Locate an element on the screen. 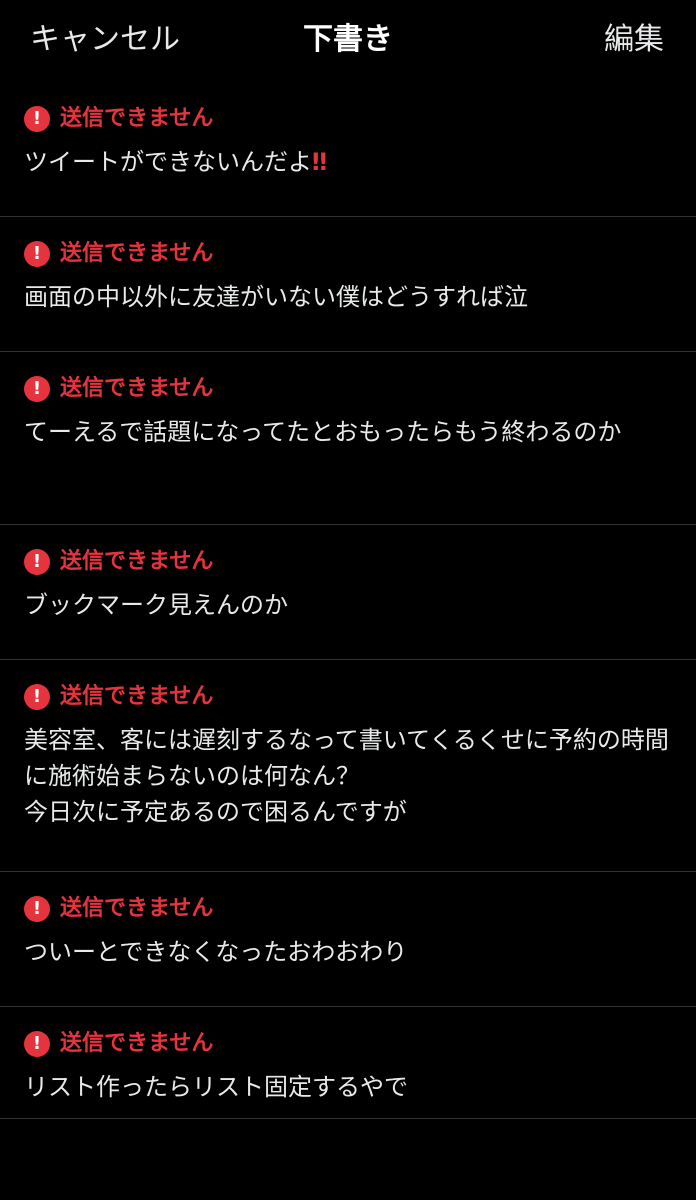 The image size is (696, 1200). draft-item: ! 送信できません ツイートができないんだよ‼ is located at coordinates (348, 149).